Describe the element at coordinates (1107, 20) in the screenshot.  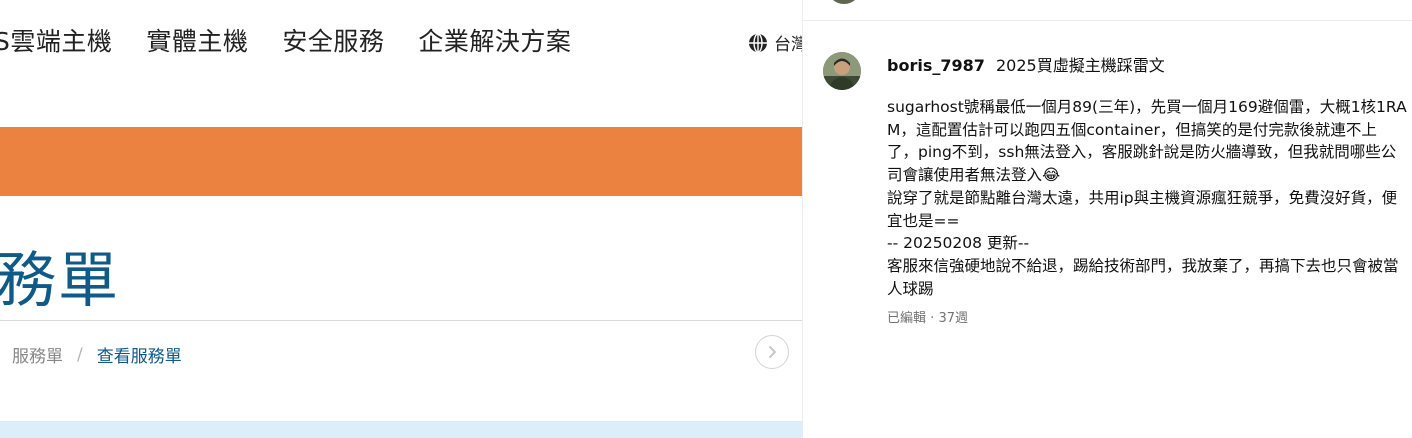
I see `panel-divider` at that location.